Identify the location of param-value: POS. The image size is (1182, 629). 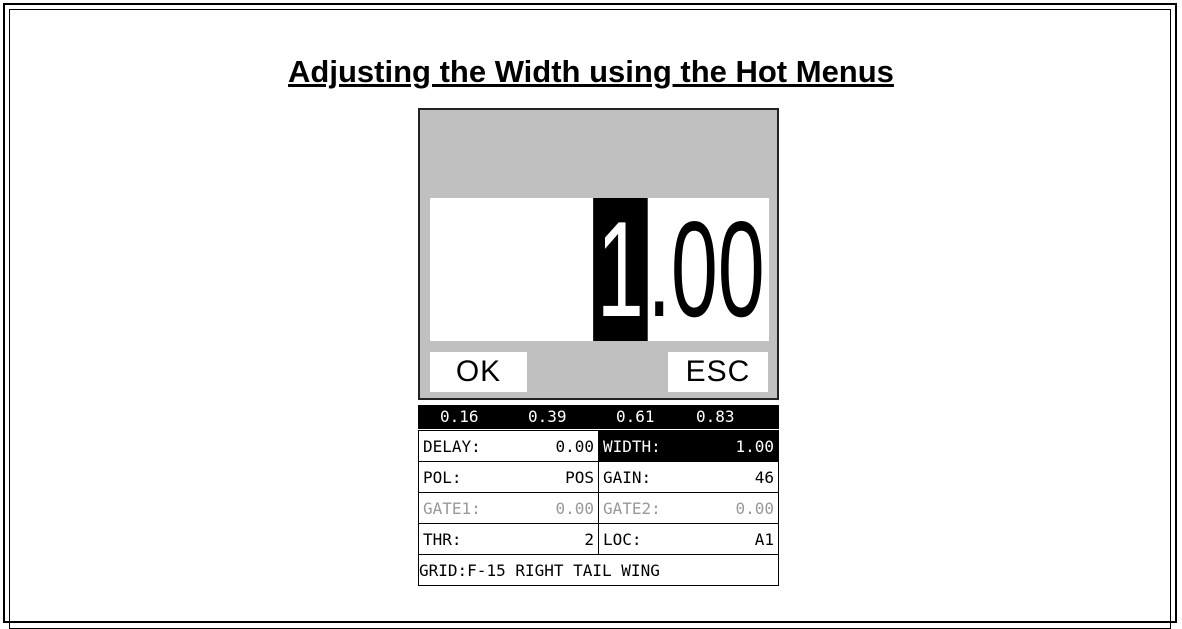
(579, 477).